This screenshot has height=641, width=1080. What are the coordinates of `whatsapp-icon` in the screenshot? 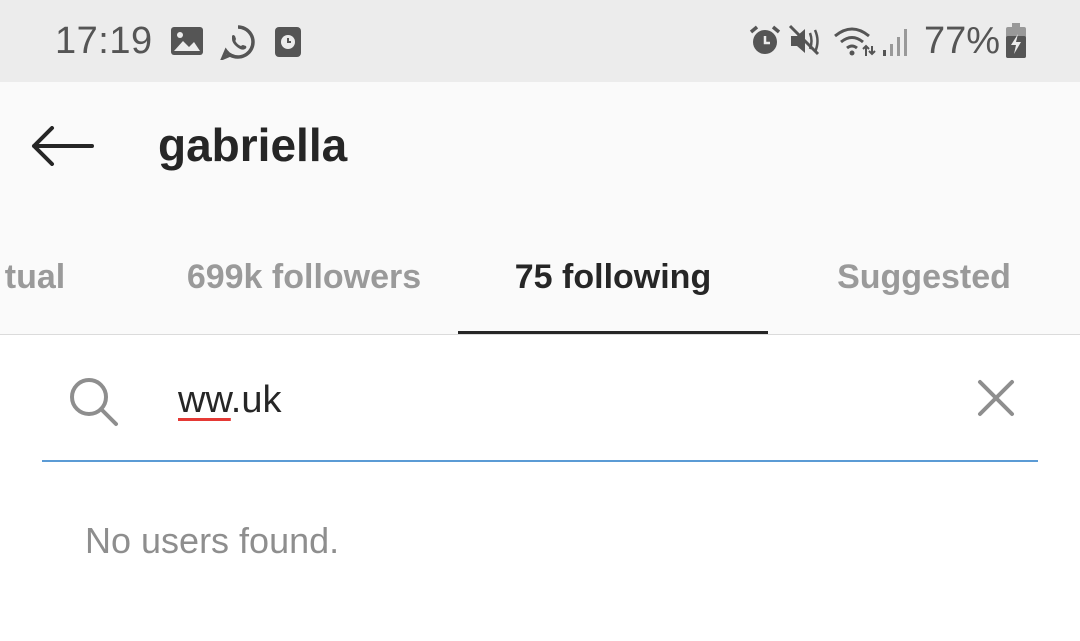 It's located at (237, 42).